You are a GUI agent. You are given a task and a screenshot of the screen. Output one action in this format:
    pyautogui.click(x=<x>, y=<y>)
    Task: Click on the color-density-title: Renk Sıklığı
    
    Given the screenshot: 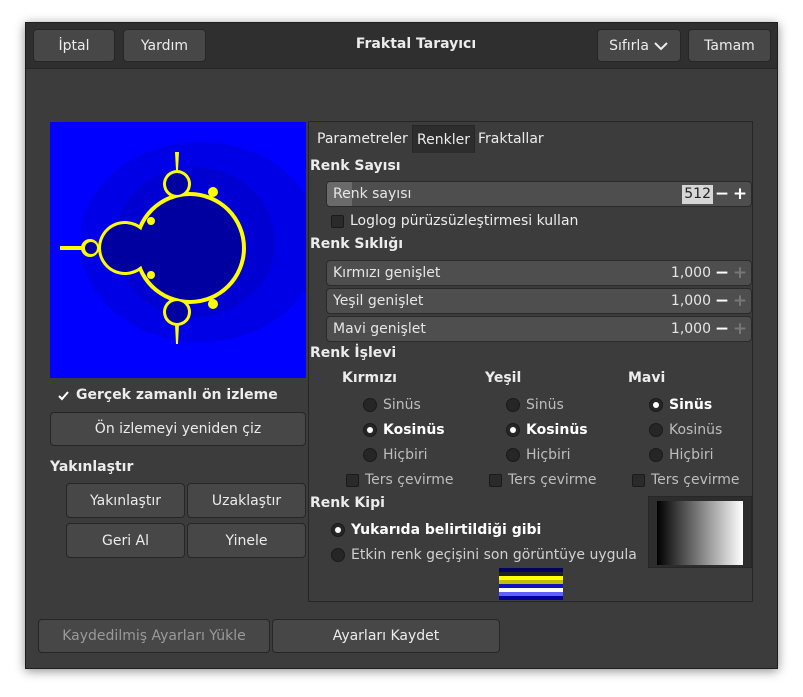 What is the action you would take?
    pyautogui.click(x=357, y=244)
    